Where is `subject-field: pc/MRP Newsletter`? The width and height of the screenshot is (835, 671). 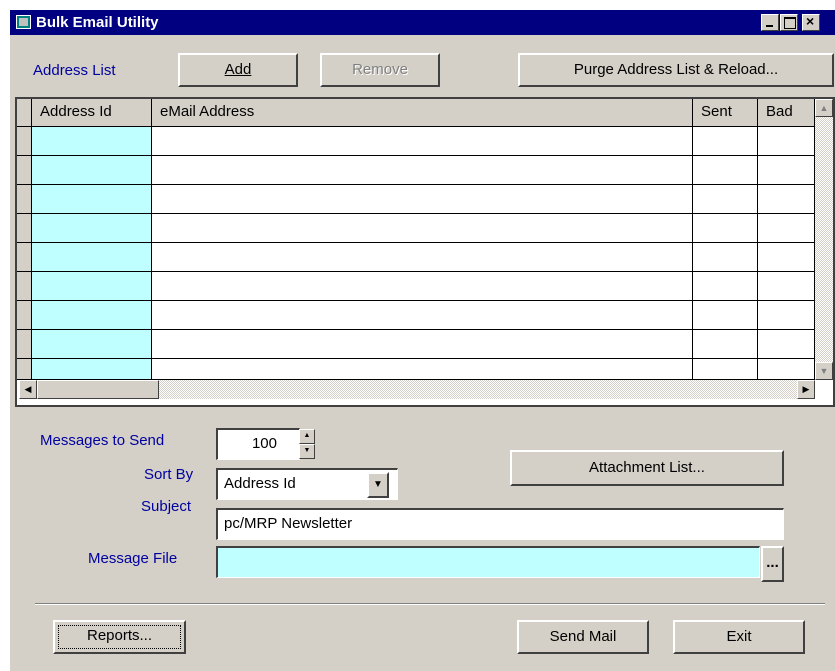 subject-field: pc/MRP Newsletter is located at coordinates (500, 524).